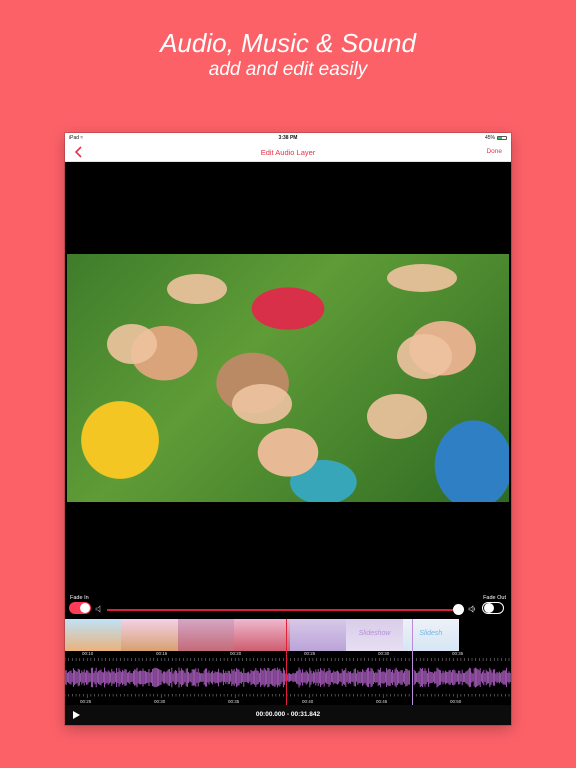  I want to click on status-bar: iPad ≈ 3:38 PM 45%, so click(288, 138).